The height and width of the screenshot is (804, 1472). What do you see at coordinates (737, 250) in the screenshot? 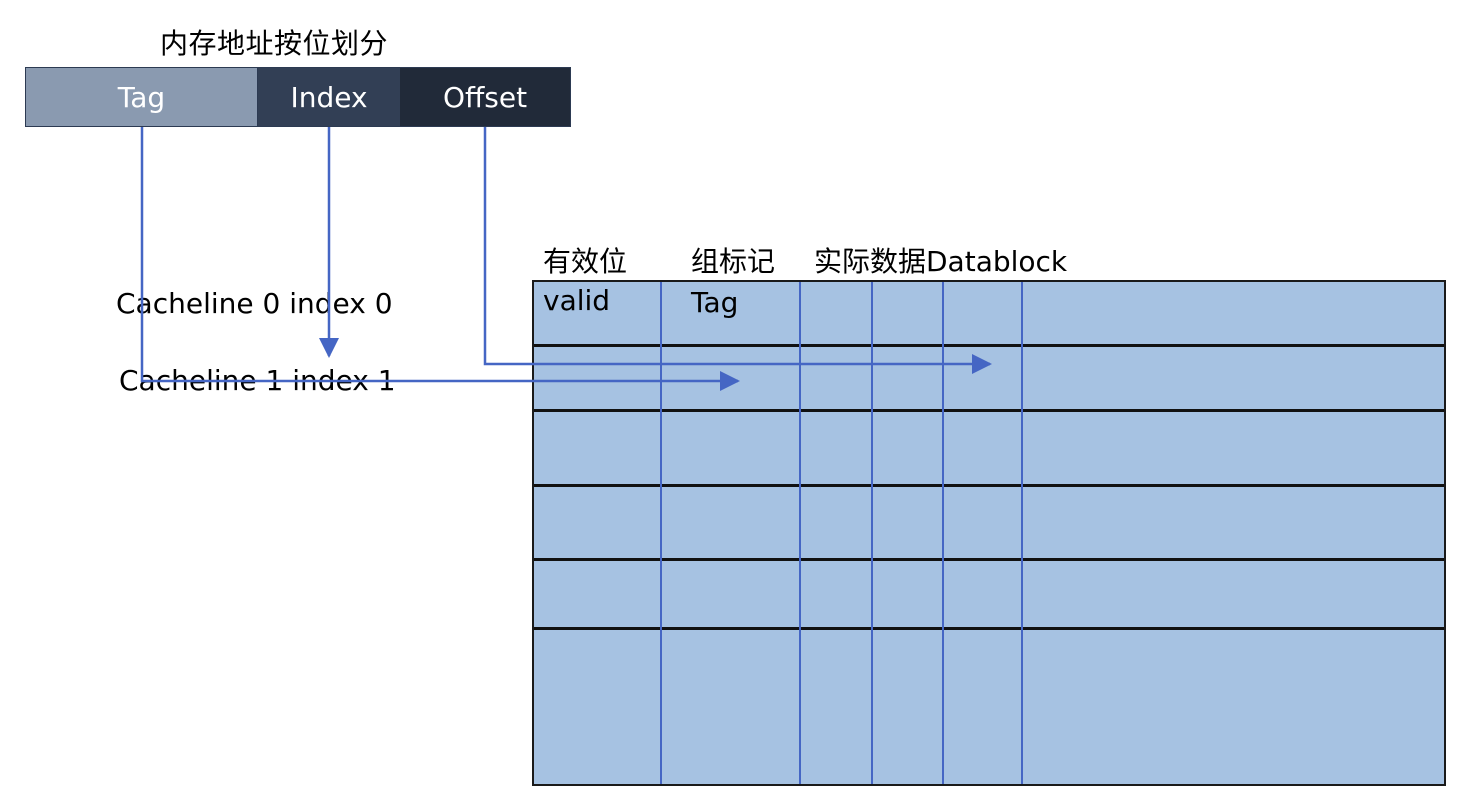
I see `offset-arrow` at bounding box center [737, 250].